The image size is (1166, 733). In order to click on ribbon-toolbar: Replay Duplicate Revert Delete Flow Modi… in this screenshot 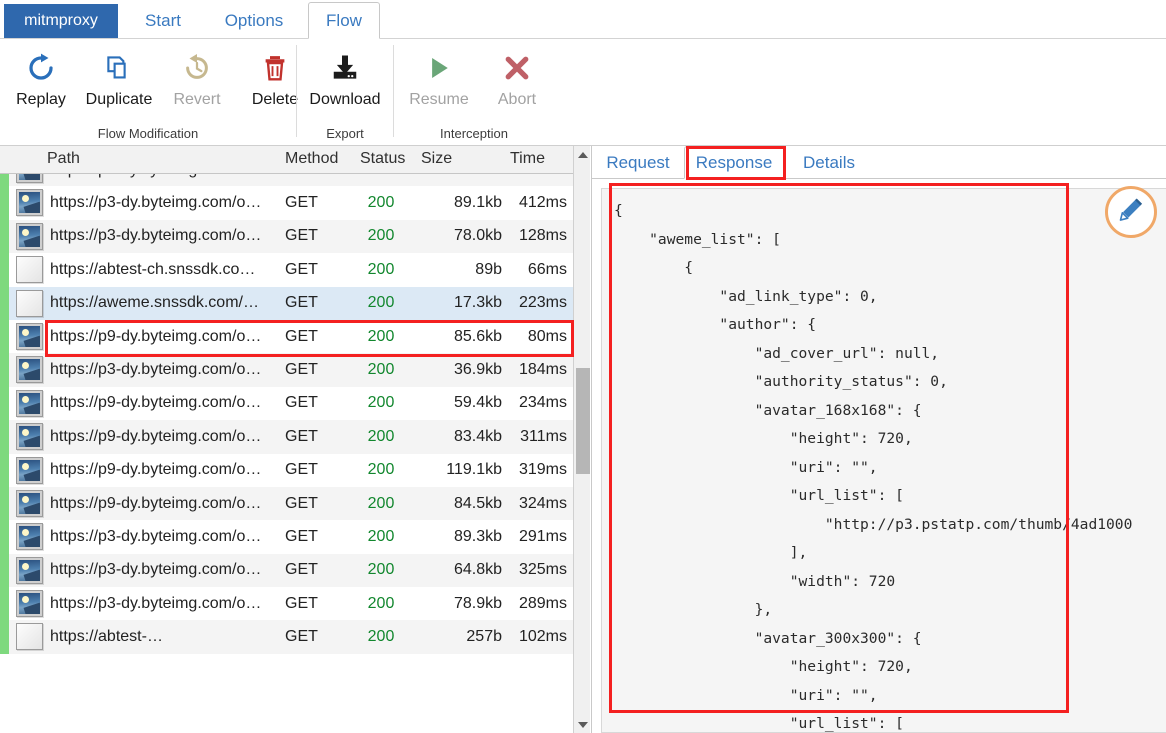, I will do `click(583, 92)`.